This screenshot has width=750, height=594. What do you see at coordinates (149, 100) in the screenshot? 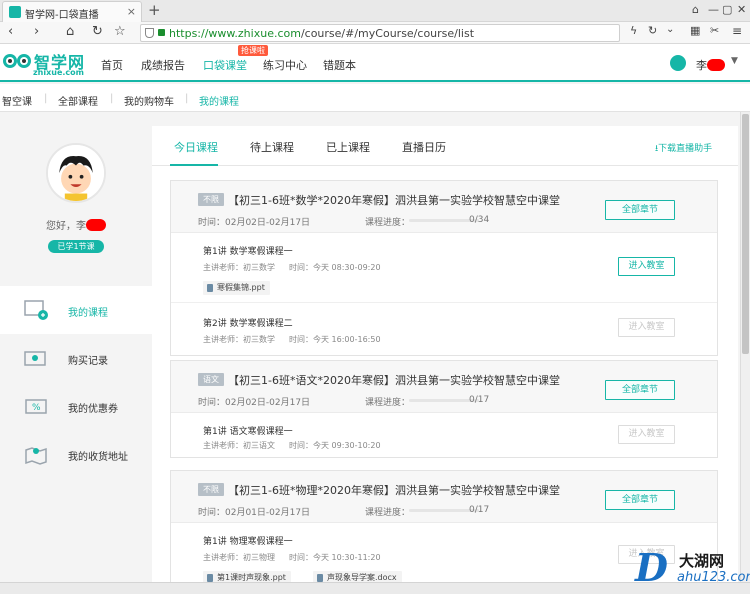
I see `subnav-cart: 我的购物车` at bounding box center [149, 100].